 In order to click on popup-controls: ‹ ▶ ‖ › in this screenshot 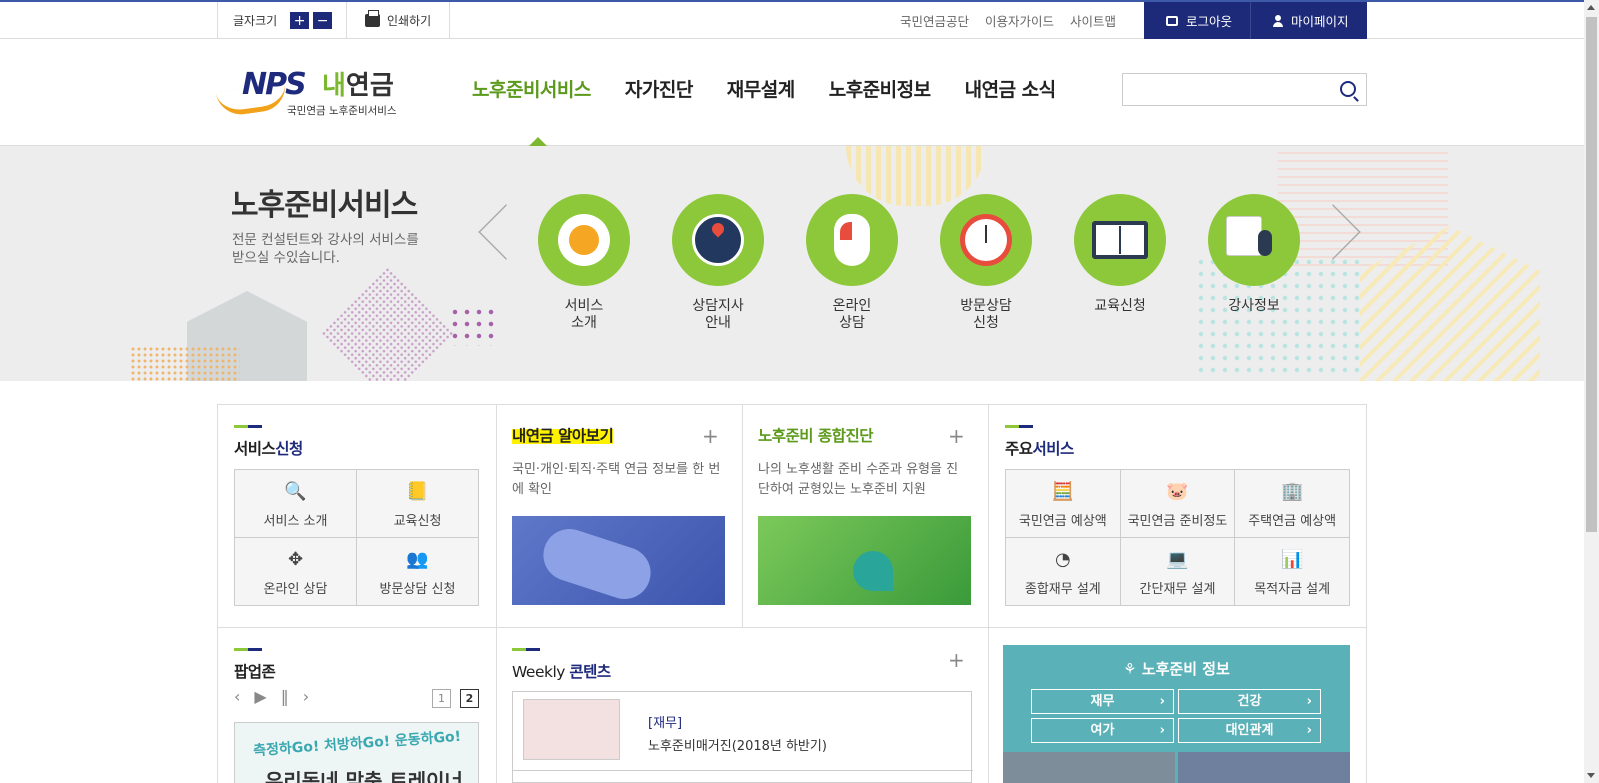, I will do `click(271, 696)`.